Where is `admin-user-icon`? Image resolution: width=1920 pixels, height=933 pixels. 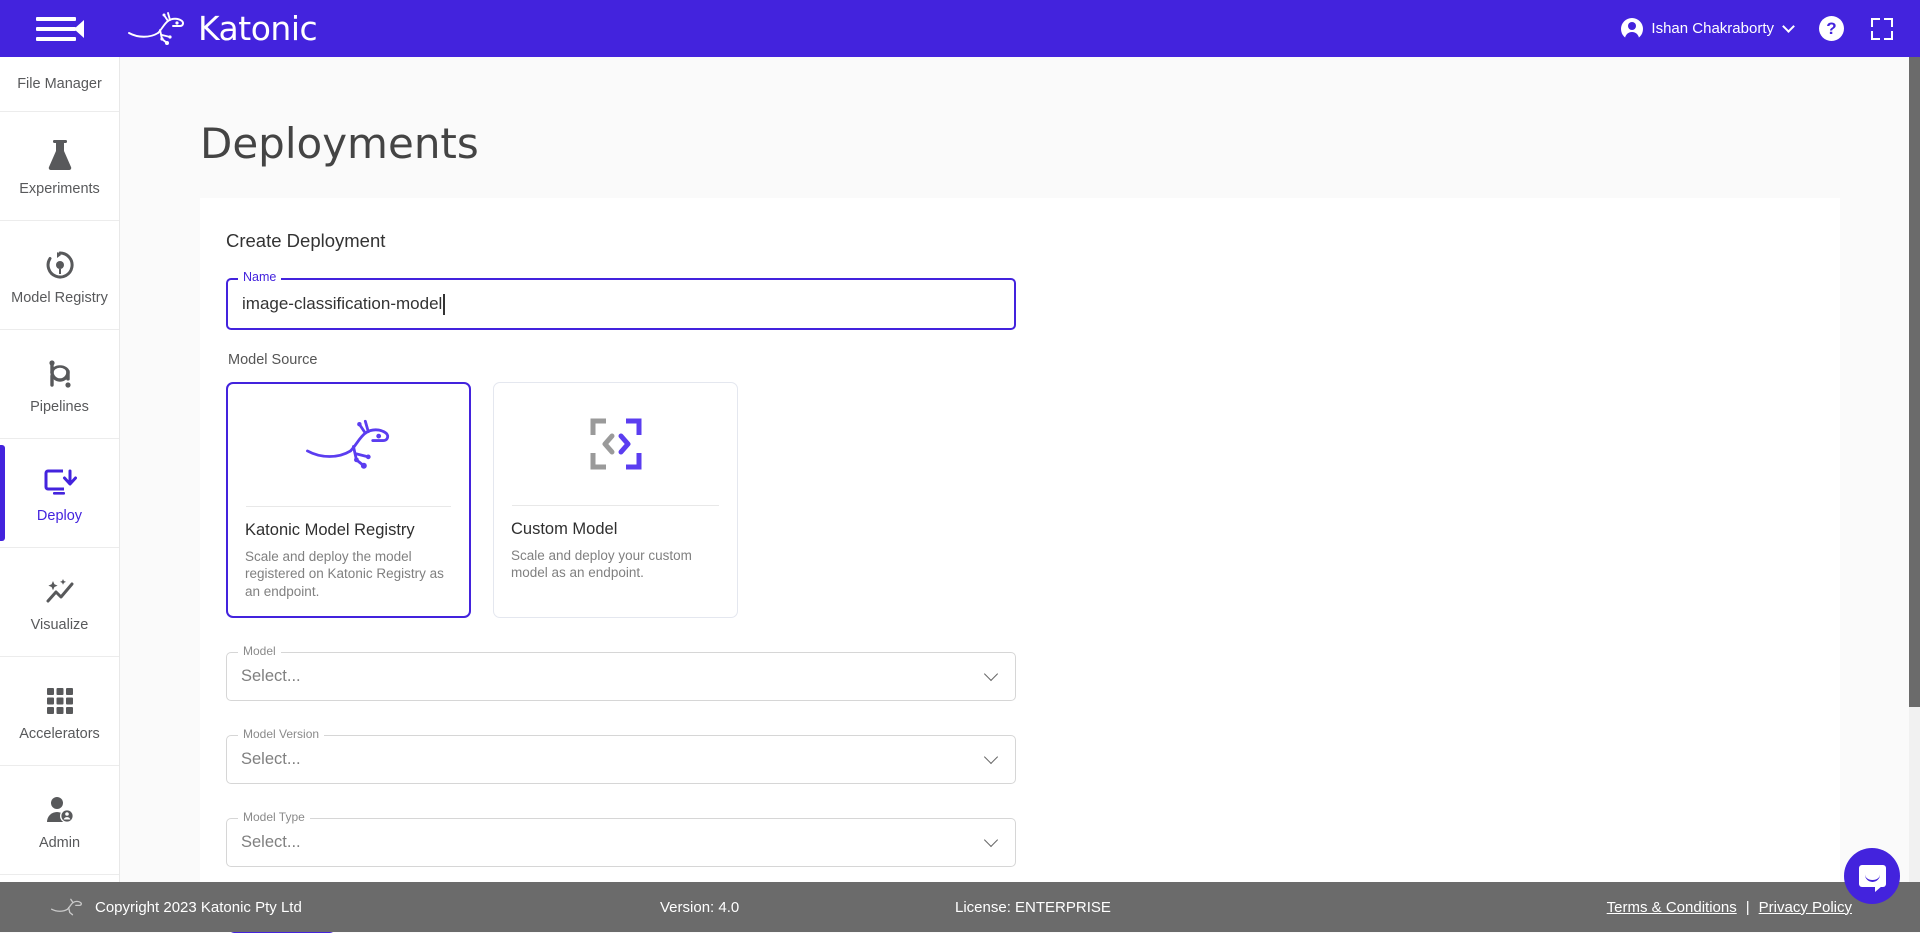
admin-user-icon is located at coordinates (60, 810).